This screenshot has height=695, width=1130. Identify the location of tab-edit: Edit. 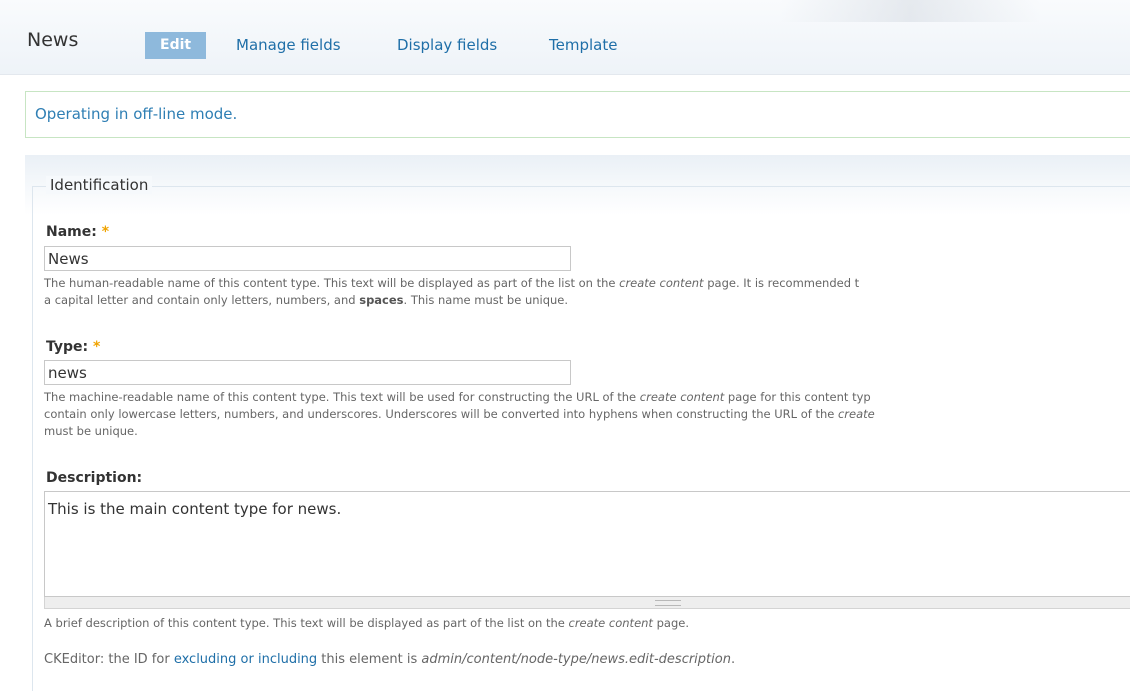
(176, 45).